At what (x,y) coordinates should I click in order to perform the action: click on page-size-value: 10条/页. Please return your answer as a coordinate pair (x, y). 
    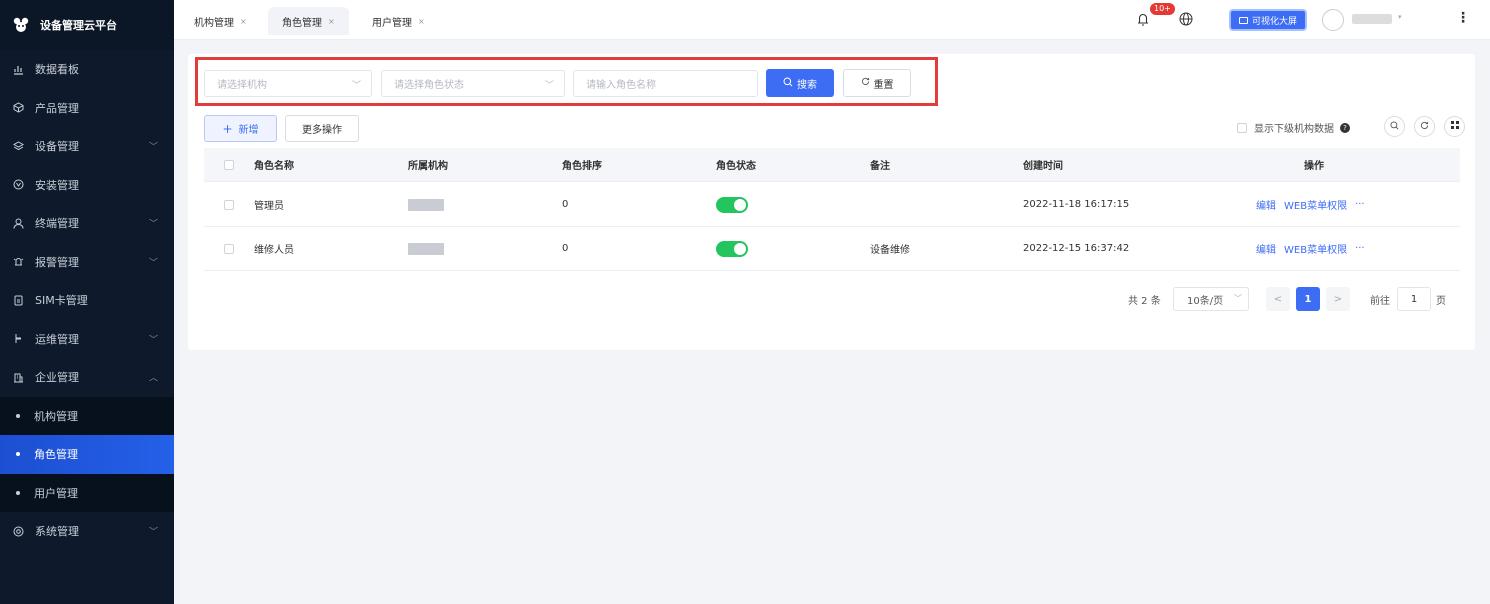
    Looking at the image, I should click on (1205, 301).